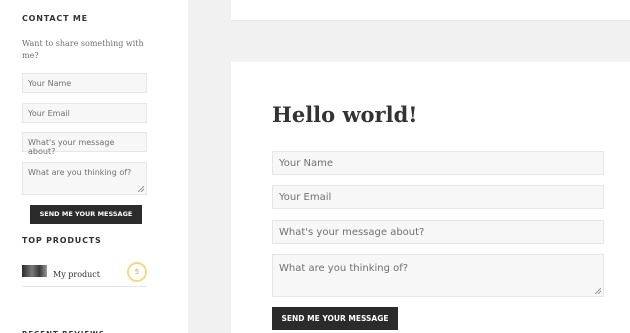 The width and height of the screenshot is (630, 333). I want to click on main-email-field: Your Email, so click(438, 197).